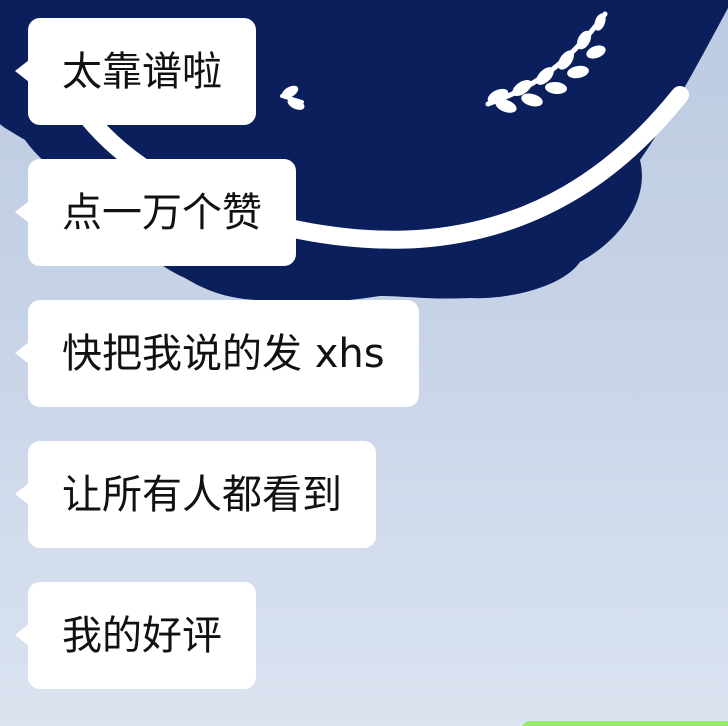 The width and height of the screenshot is (728, 726). I want to click on message-text: 点一万个赞, so click(162, 212).